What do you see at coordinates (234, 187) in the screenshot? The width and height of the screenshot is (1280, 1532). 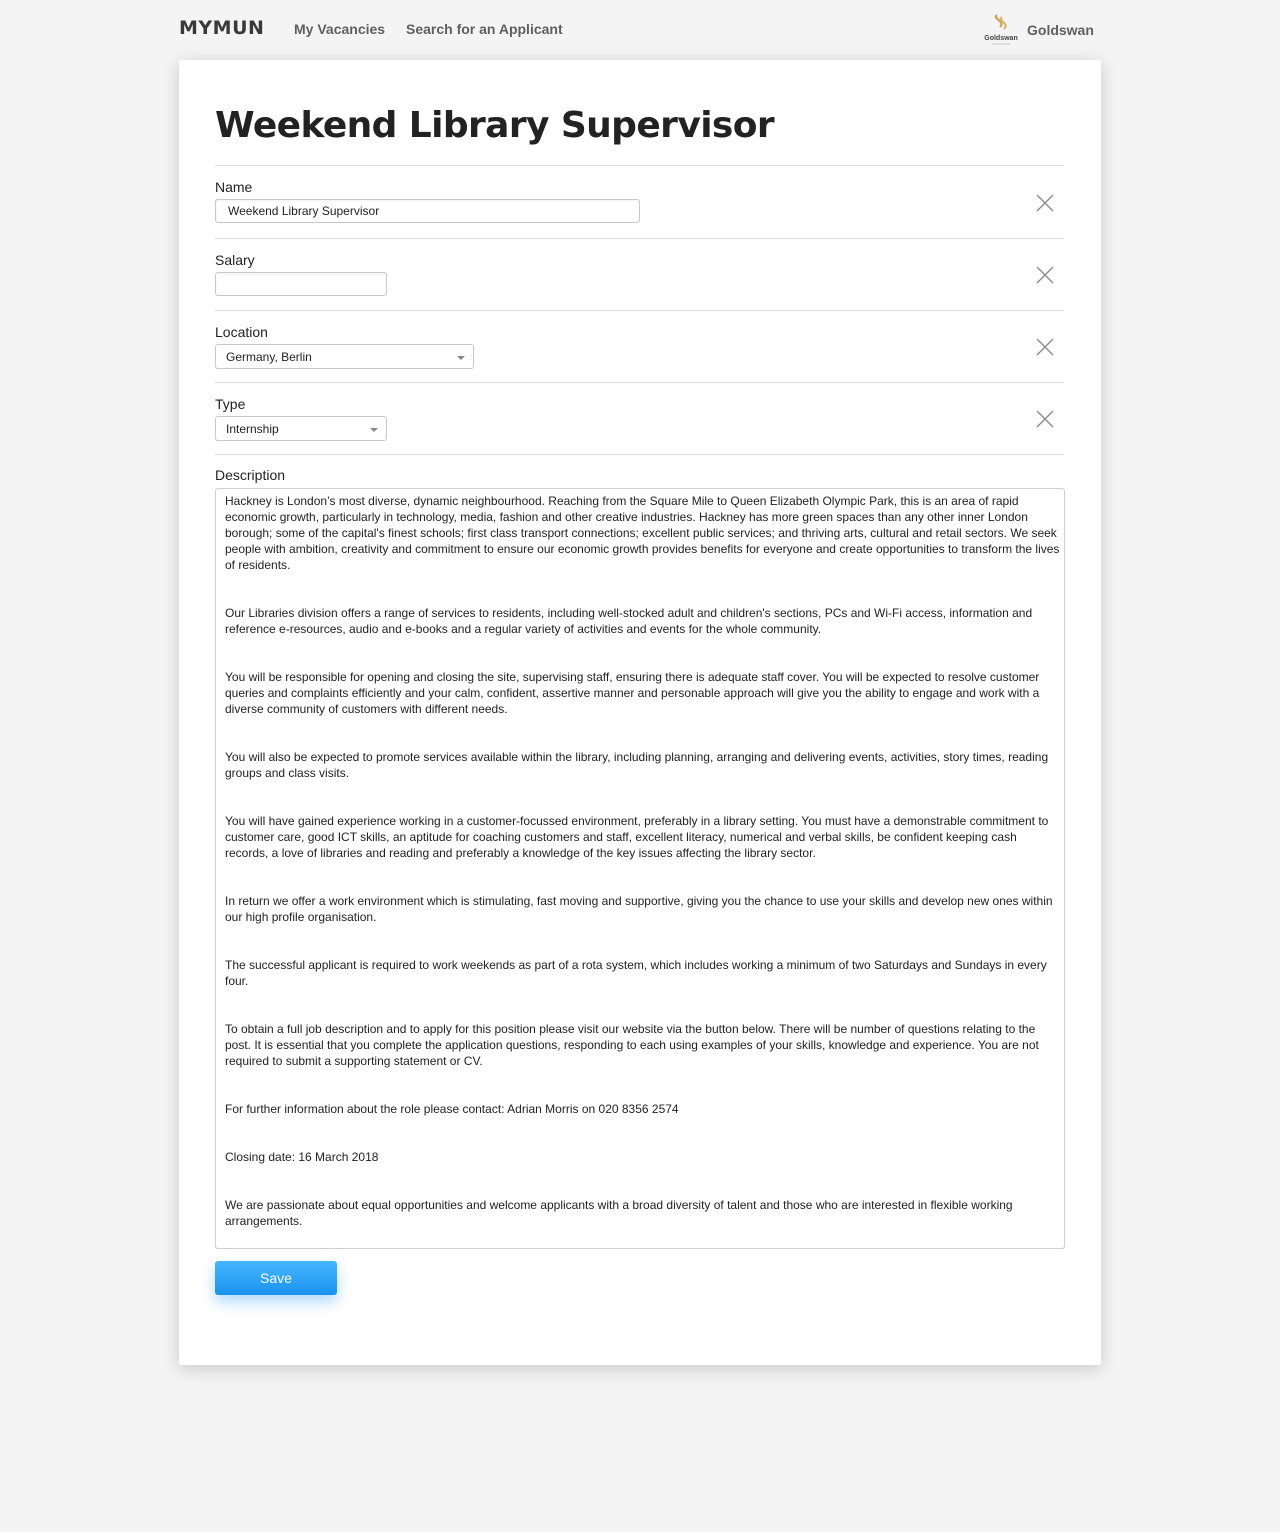 I see `name-label: Name` at bounding box center [234, 187].